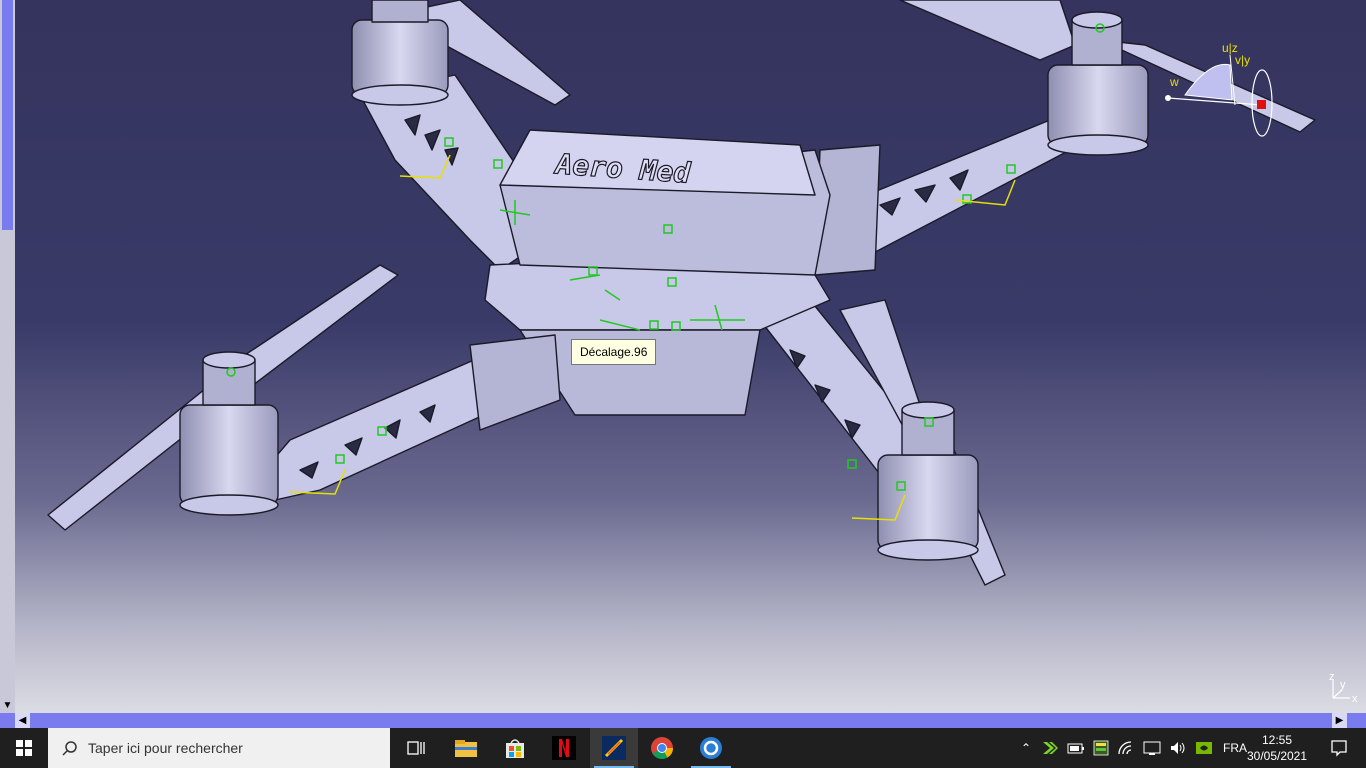  Describe the element at coordinates (69, 748) in the screenshot. I see `search-icon` at that location.